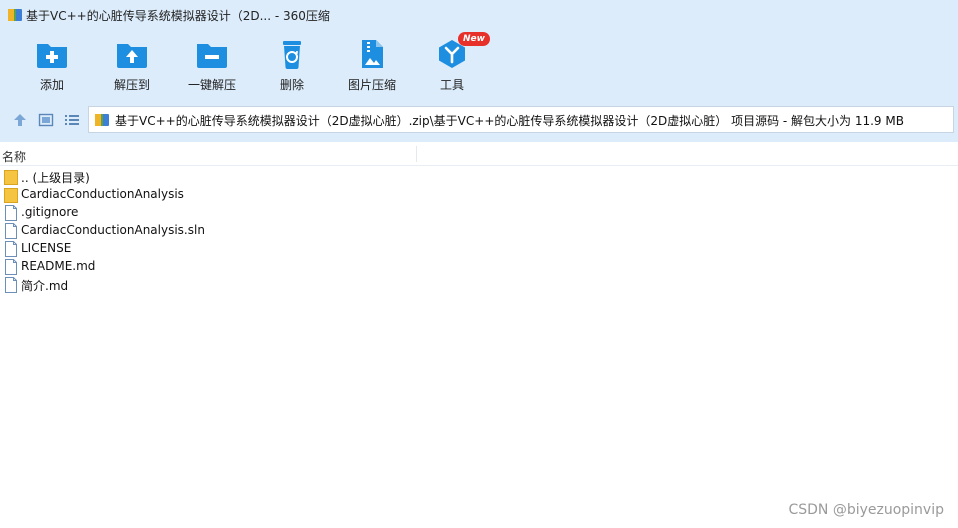  I want to click on column-name-header: 名称, so click(14, 156).